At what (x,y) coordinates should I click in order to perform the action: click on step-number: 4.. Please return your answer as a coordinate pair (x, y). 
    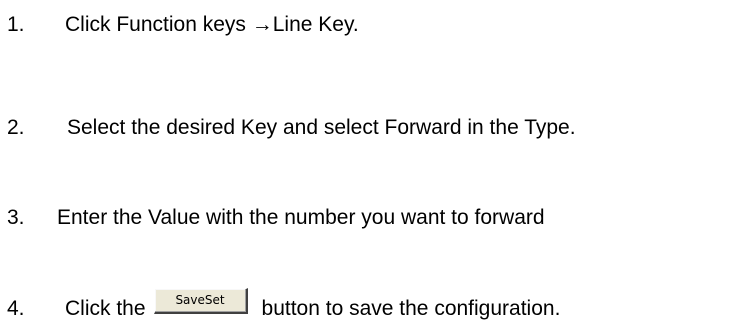
    Looking at the image, I should click on (16, 308).